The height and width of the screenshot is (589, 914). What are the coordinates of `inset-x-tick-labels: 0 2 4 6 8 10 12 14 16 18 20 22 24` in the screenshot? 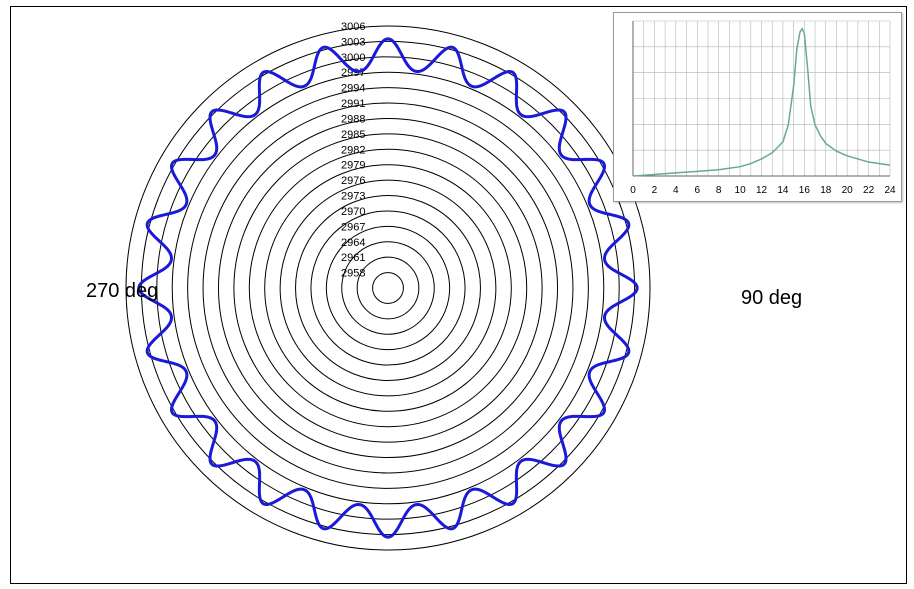 It's located at (763, 190).